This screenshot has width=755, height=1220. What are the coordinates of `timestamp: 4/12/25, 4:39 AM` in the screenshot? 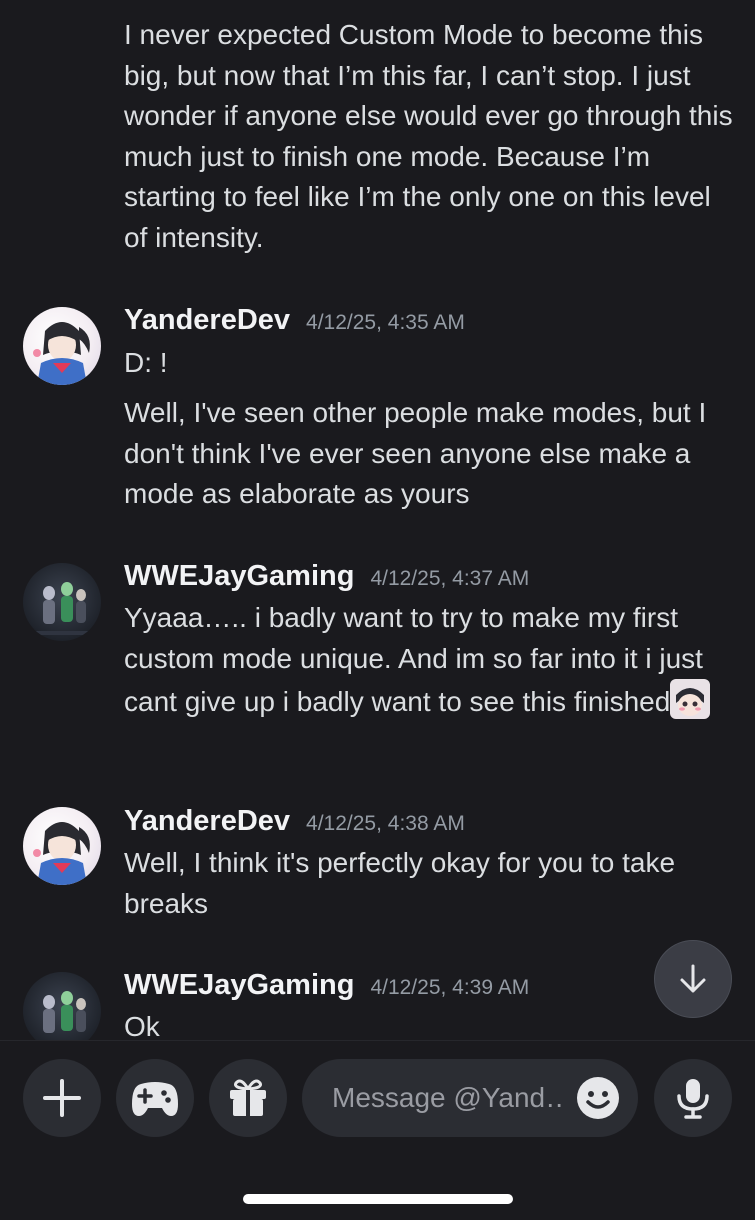 It's located at (450, 987).